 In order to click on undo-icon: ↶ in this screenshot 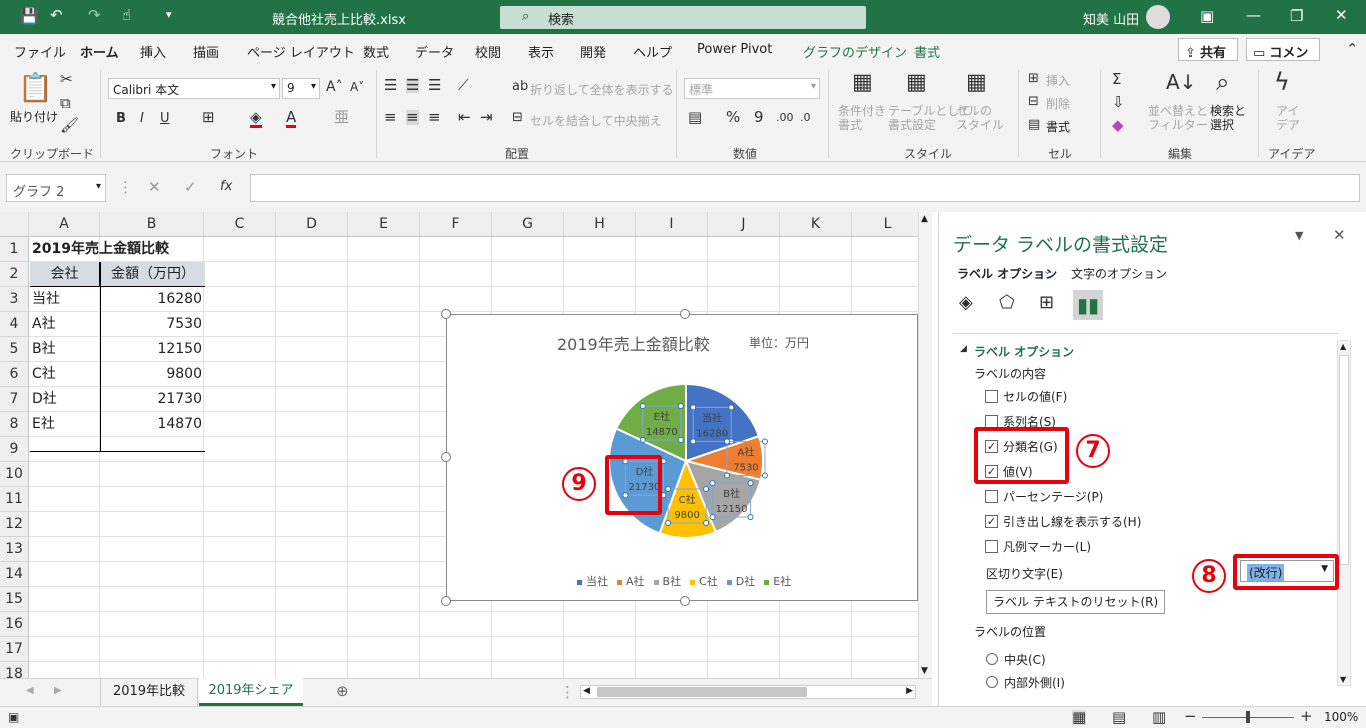, I will do `click(56, 15)`.